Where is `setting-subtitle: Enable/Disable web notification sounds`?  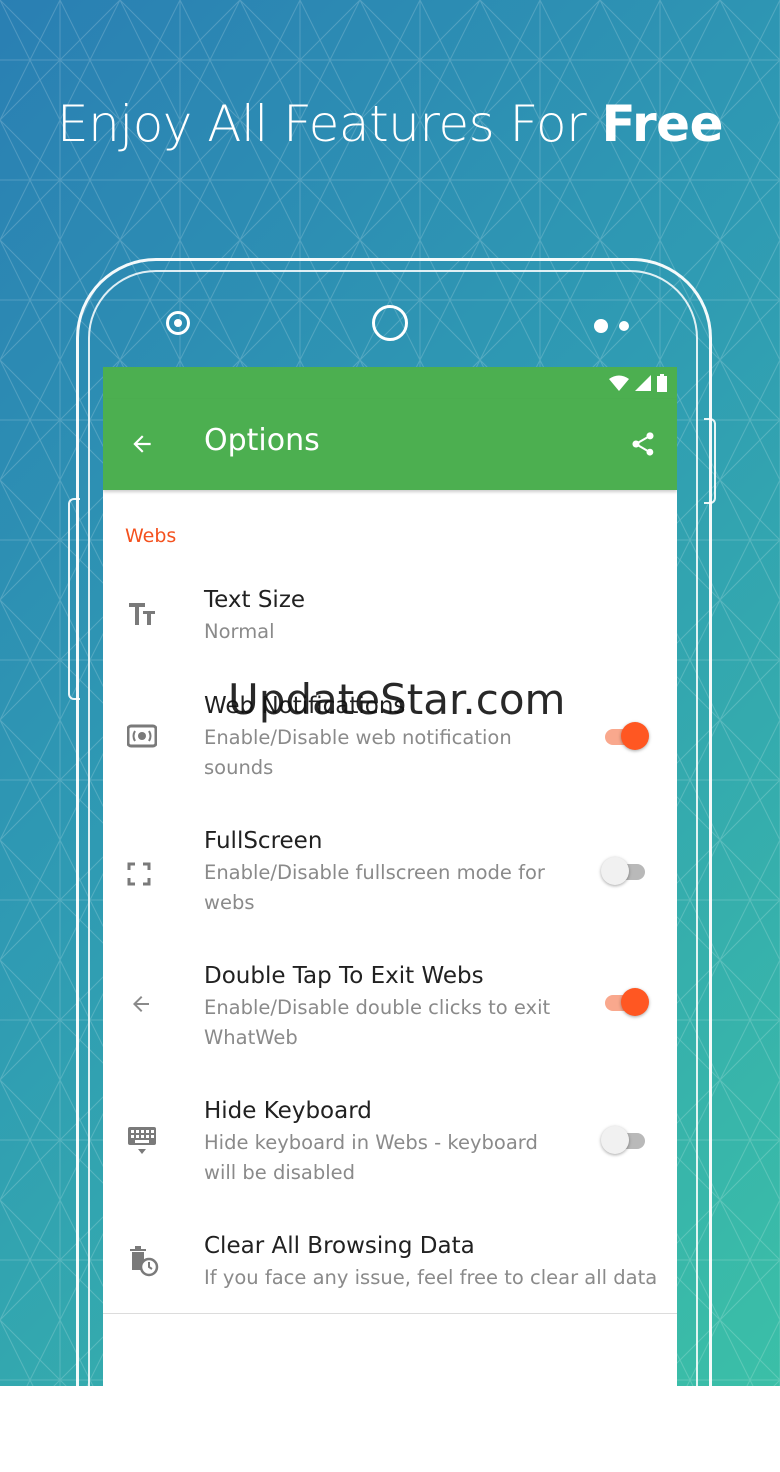
setting-subtitle: Enable/Disable web notification sounds is located at coordinates (358, 752).